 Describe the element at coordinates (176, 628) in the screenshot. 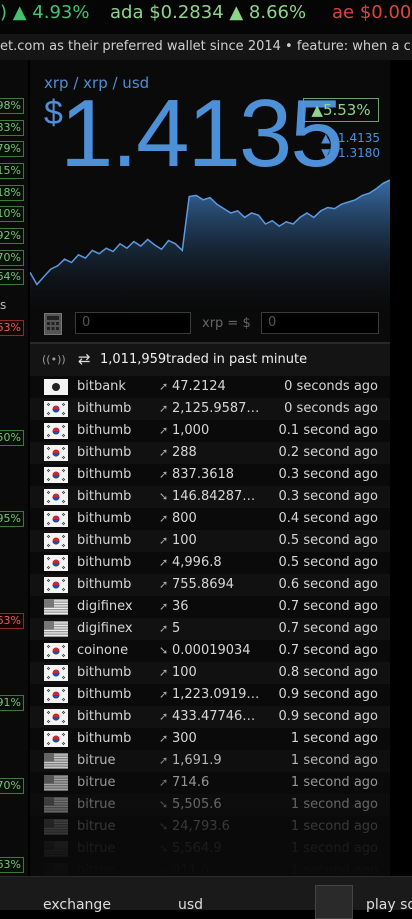

I see `trade-amount: 5` at that location.